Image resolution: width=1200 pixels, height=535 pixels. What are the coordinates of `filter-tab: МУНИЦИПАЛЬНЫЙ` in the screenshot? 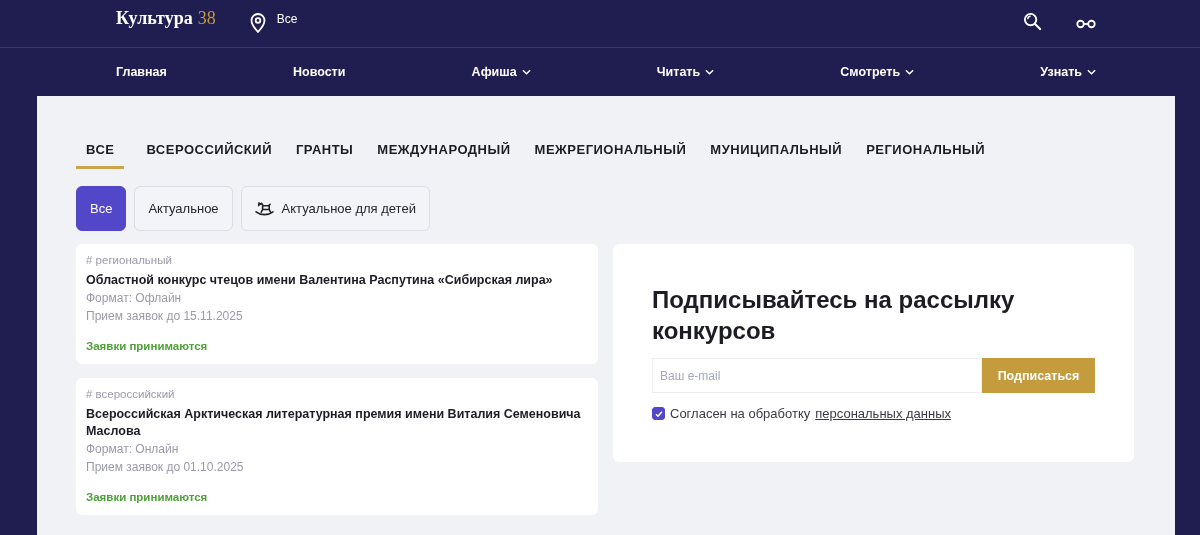 It's located at (776, 155).